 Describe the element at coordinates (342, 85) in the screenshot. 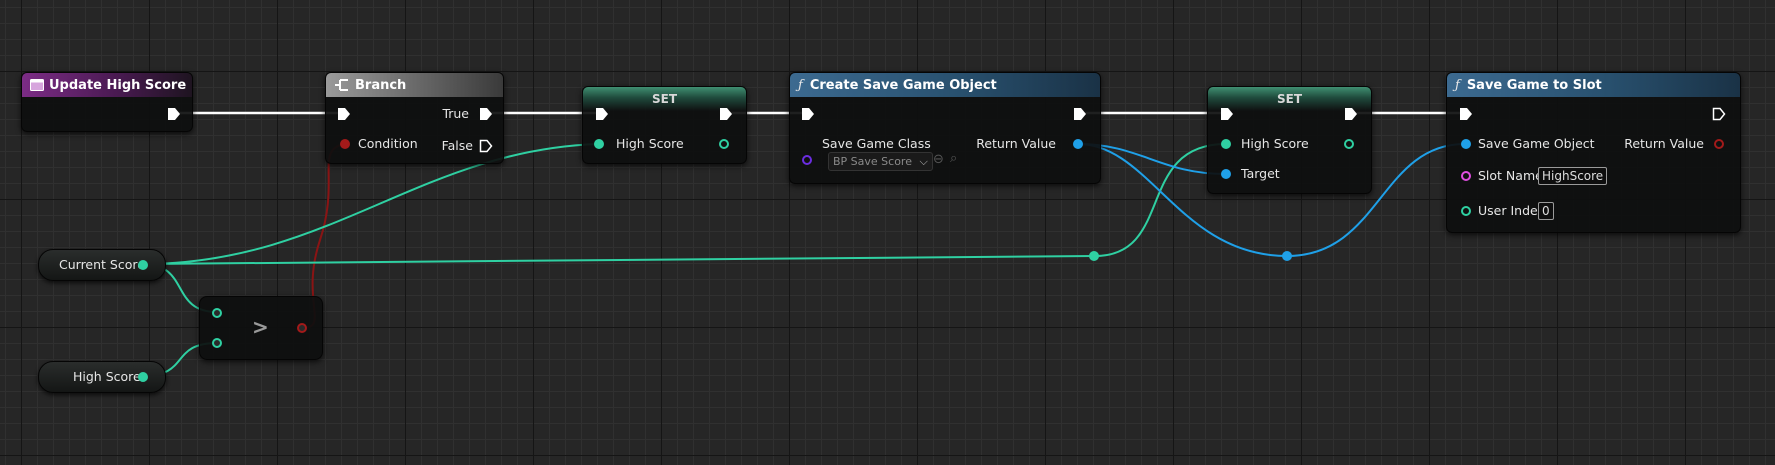

I see `branch-icon` at that location.